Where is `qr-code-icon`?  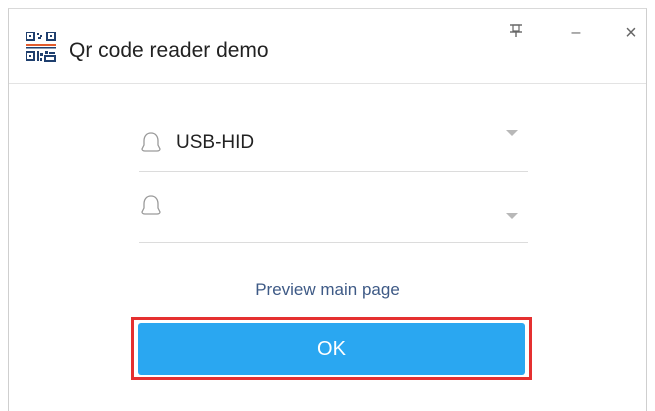
qr-code-icon is located at coordinates (40, 46).